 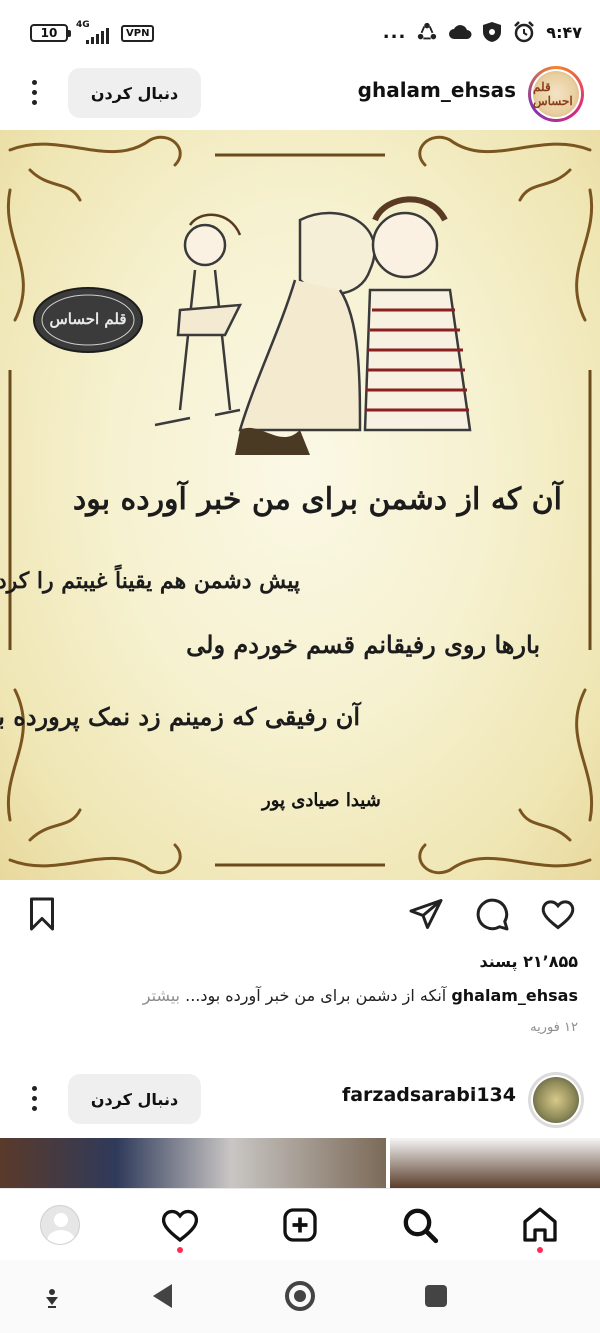 What do you see at coordinates (495, 1163) in the screenshot?
I see `preview-image-right` at bounding box center [495, 1163].